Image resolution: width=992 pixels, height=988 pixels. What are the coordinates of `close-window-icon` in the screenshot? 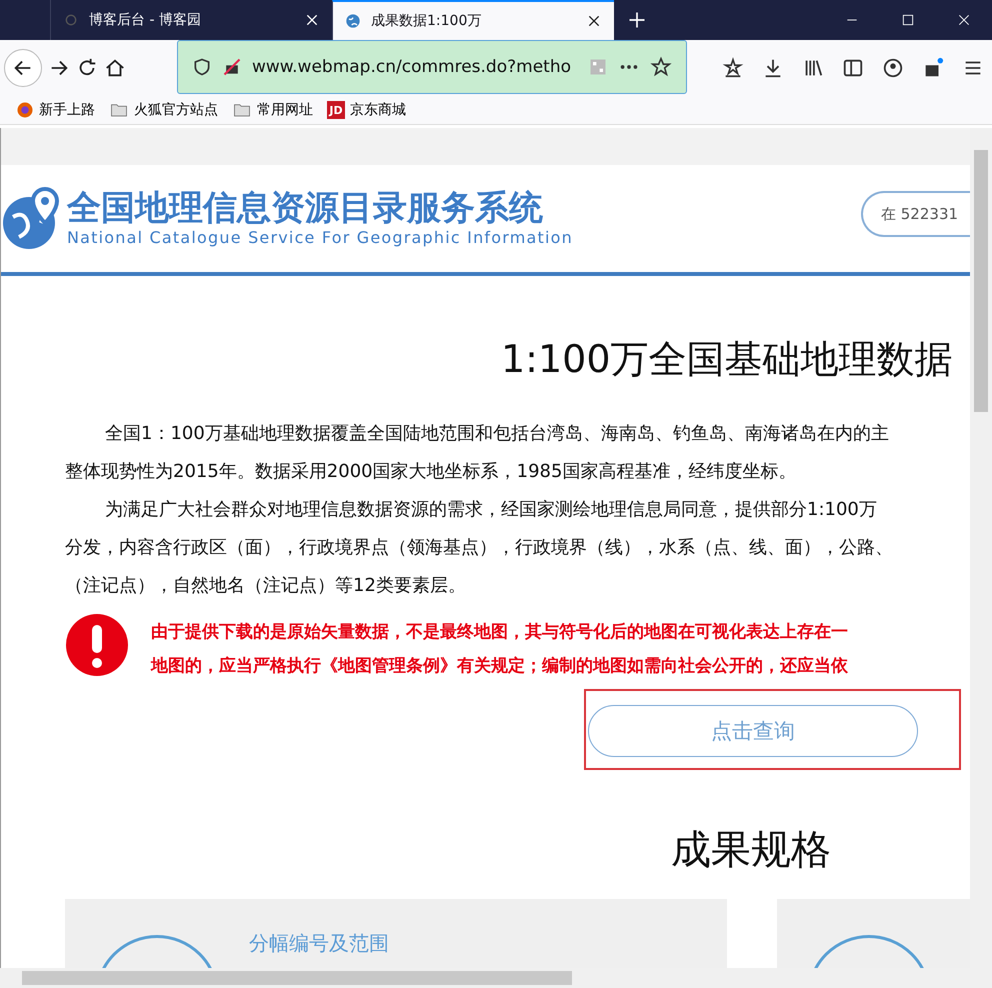 It's located at (964, 20).